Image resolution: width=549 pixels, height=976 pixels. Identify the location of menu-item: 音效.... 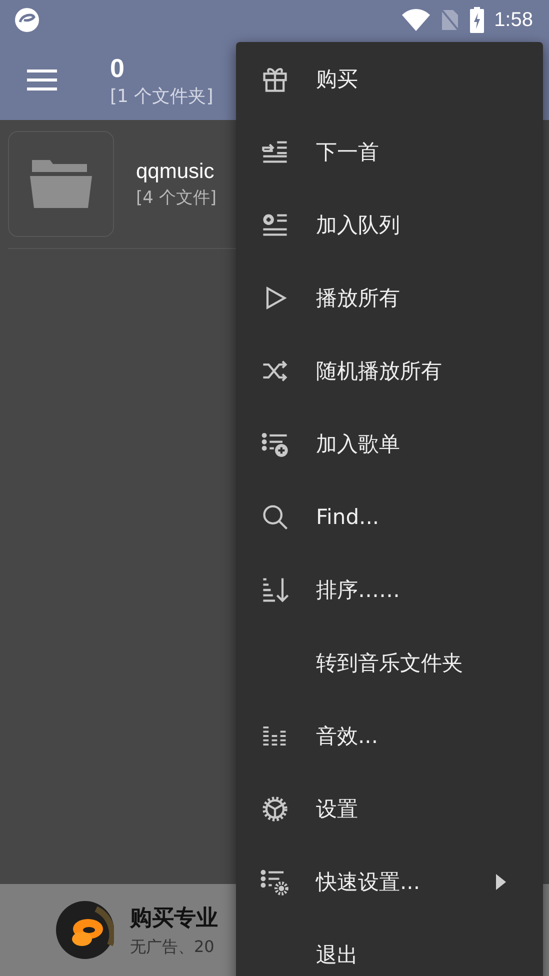
(389, 735).